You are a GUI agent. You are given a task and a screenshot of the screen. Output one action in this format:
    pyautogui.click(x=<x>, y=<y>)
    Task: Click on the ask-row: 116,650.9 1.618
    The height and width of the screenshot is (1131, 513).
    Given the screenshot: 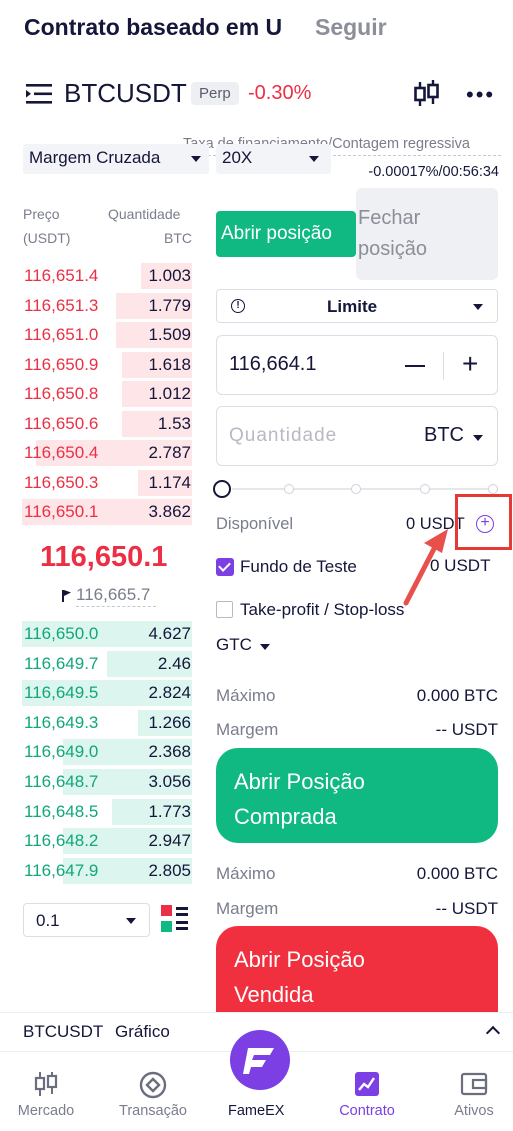 What is the action you would take?
    pyautogui.click(x=107, y=364)
    